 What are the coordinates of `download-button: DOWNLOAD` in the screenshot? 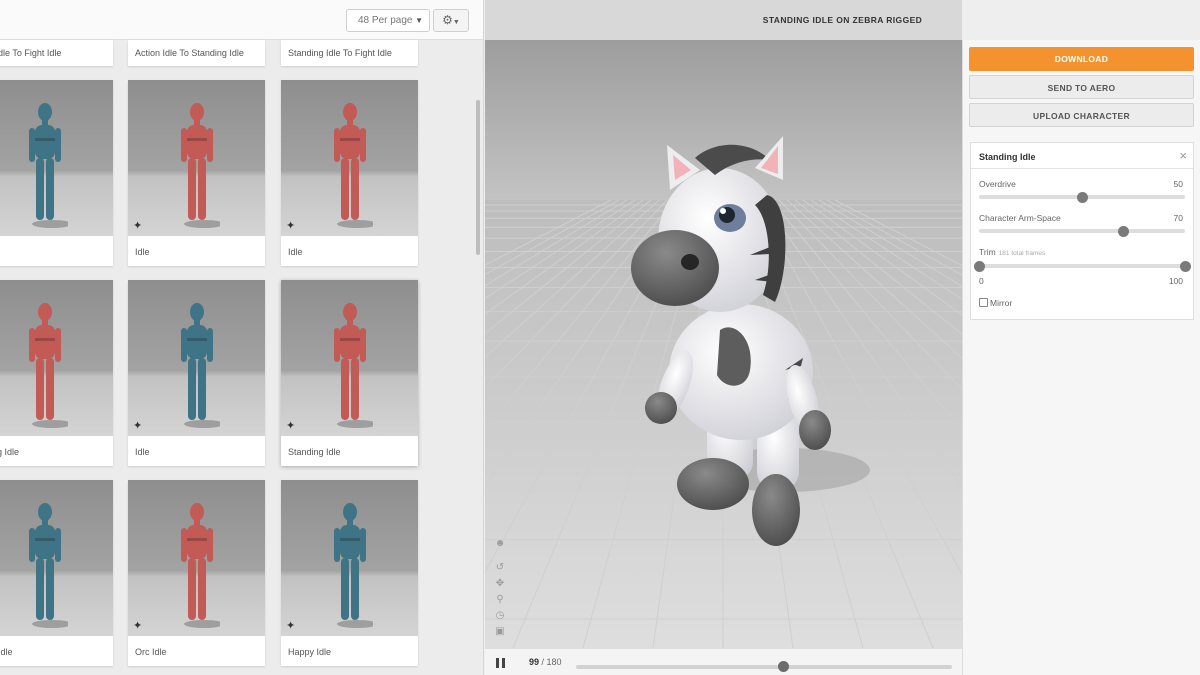 It's located at (1081, 59).